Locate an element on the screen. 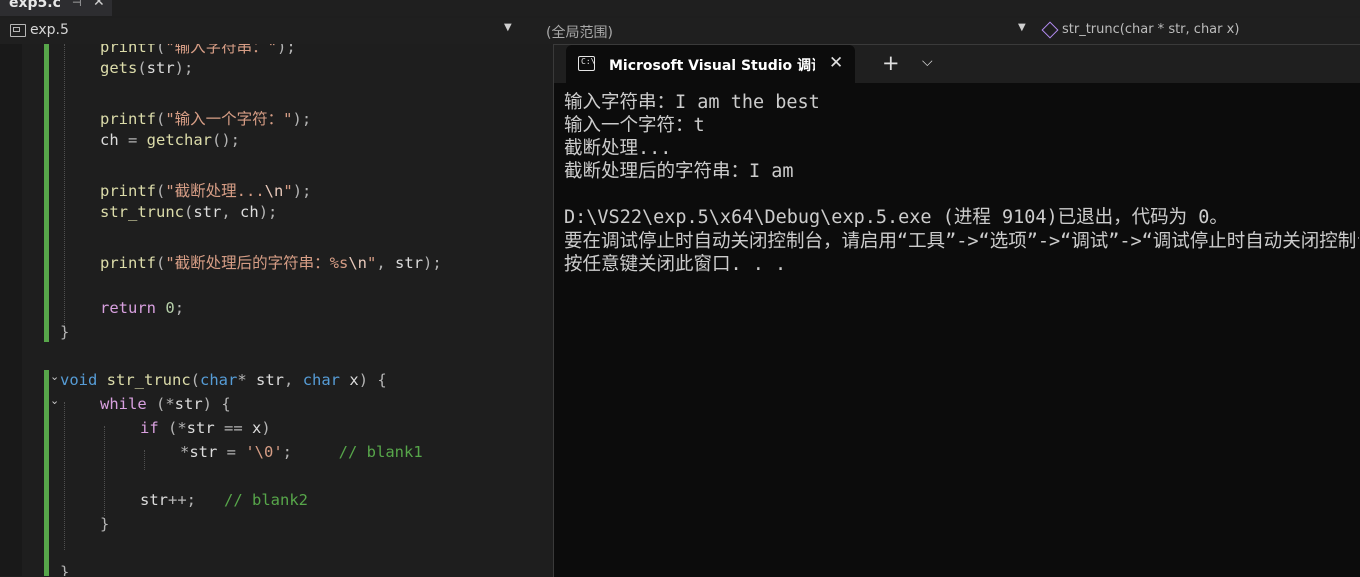  new-tab-icon: + is located at coordinates (891, 63).